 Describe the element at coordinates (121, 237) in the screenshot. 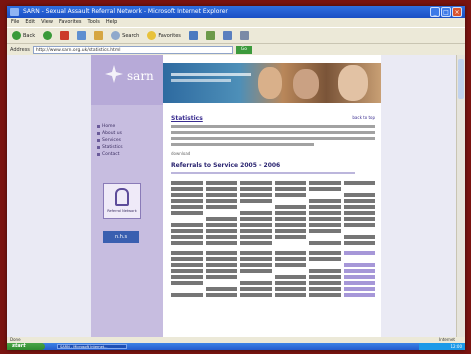

I see `partner-logo: n.h.s` at that location.